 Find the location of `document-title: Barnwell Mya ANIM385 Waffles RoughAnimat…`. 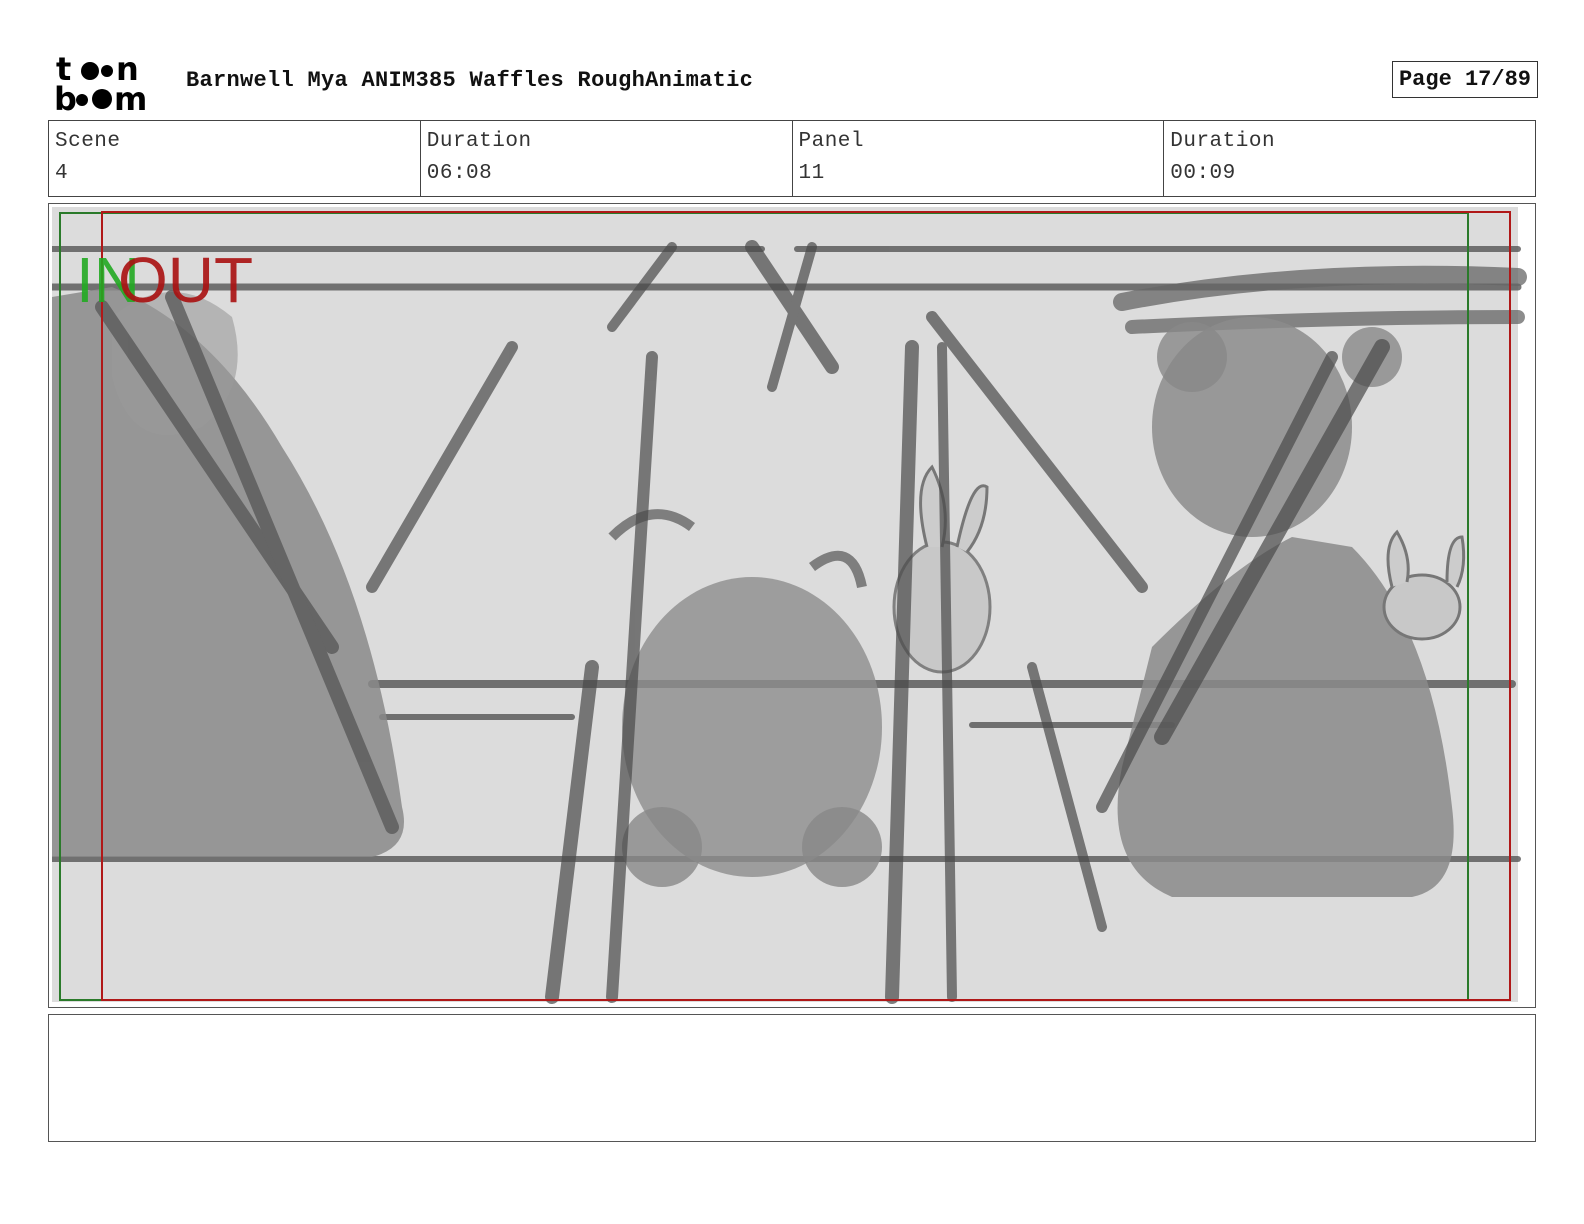

document-title: Barnwell Mya ANIM385 Waffles RoughAnimat… is located at coordinates (470, 80).